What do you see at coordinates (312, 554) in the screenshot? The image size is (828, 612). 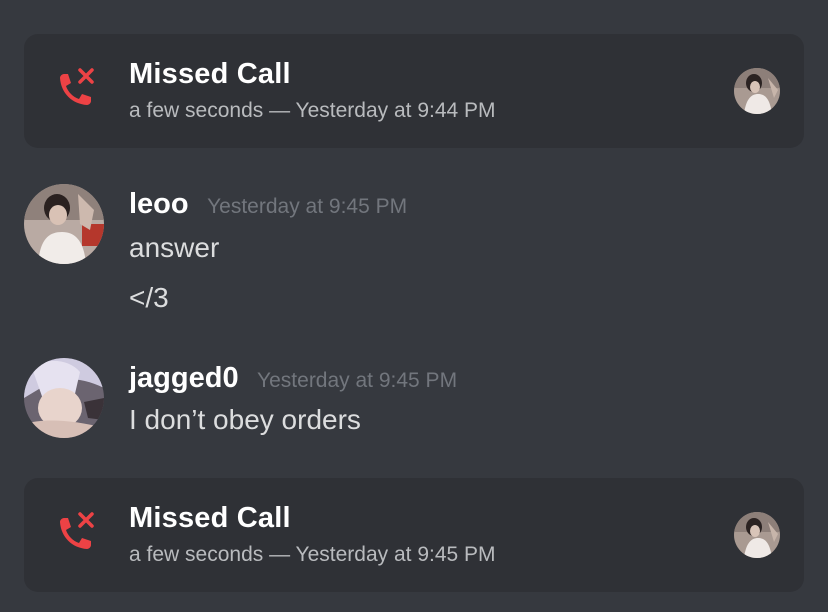 I see `missed-call-subtitle: a few seconds — Yesterday at 9:45 PM` at bounding box center [312, 554].